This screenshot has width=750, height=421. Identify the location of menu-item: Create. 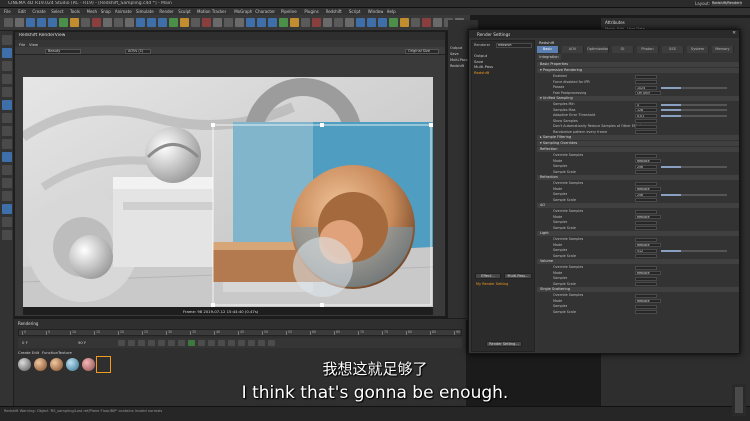
(38, 11).